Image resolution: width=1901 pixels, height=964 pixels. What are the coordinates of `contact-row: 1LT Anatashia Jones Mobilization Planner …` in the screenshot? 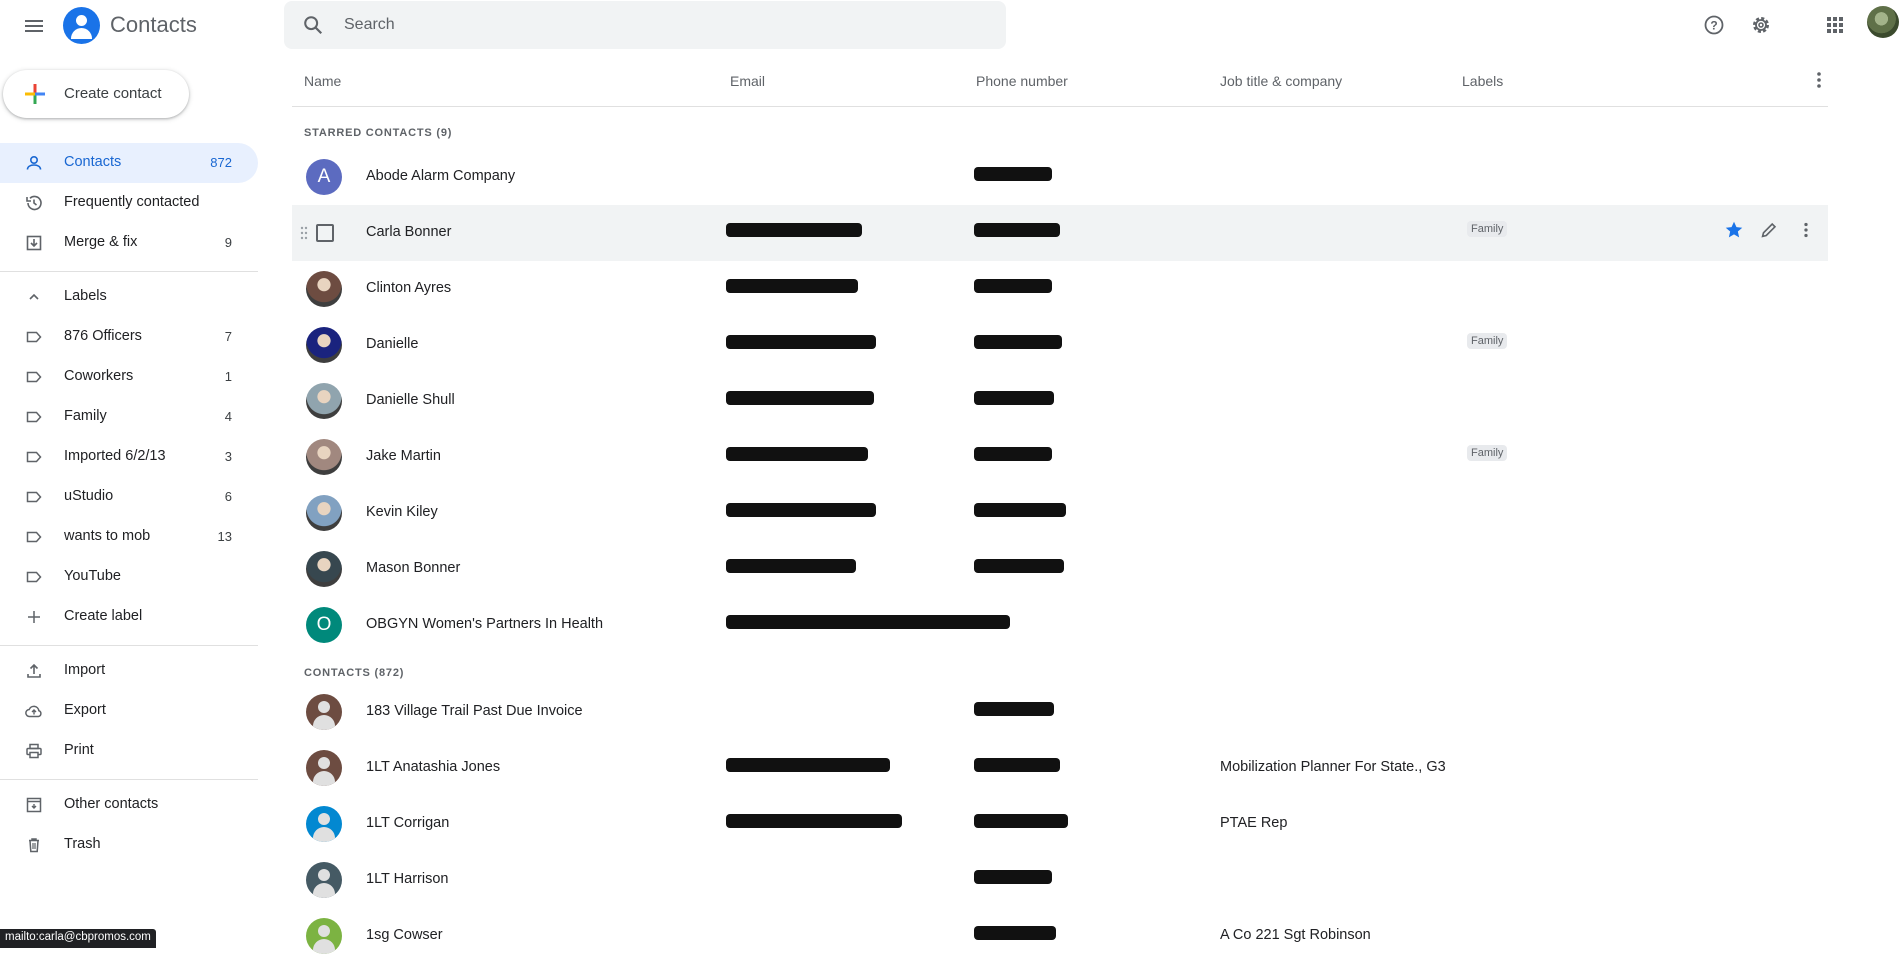 It's located at (1060, 768).